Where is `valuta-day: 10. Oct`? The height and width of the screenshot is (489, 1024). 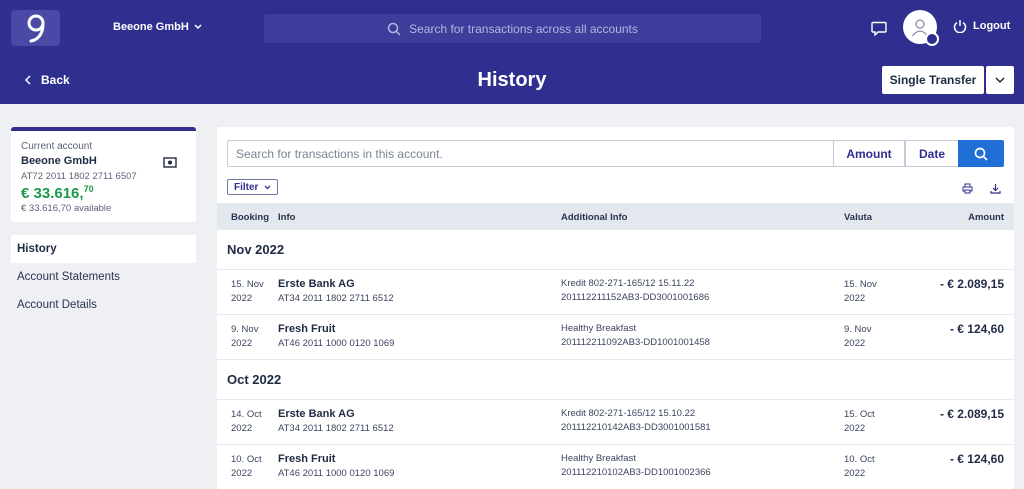 valuta-day: 10. Oct is located at coordinates (859, 459).